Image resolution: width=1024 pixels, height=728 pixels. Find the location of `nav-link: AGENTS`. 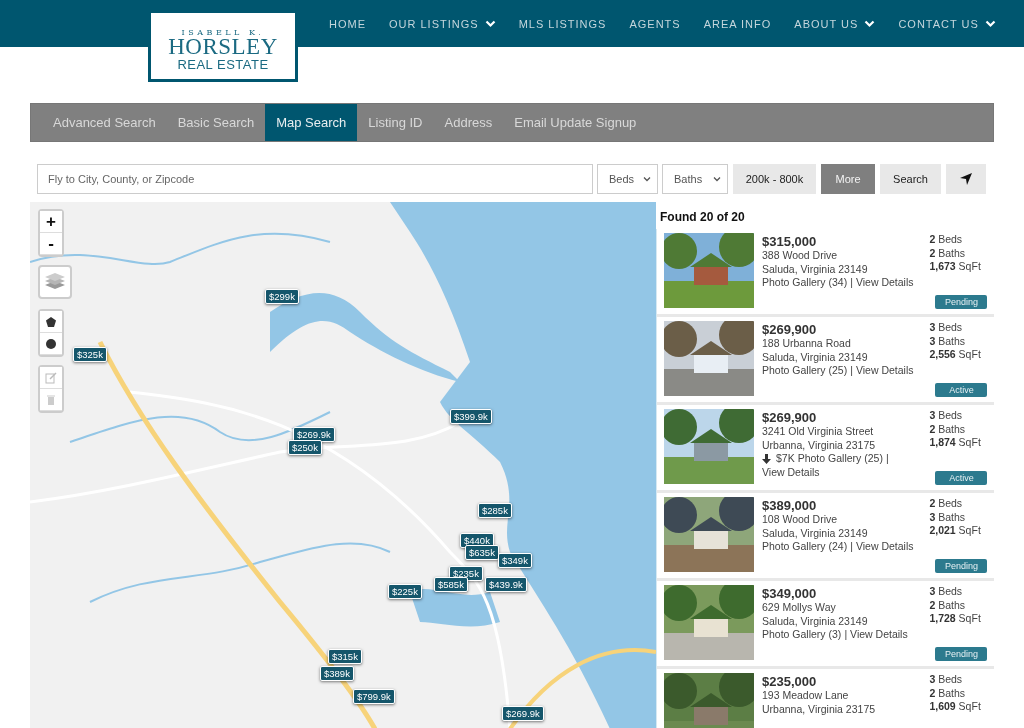

nav-link: AGENTS is located at coordinates (655, 23).